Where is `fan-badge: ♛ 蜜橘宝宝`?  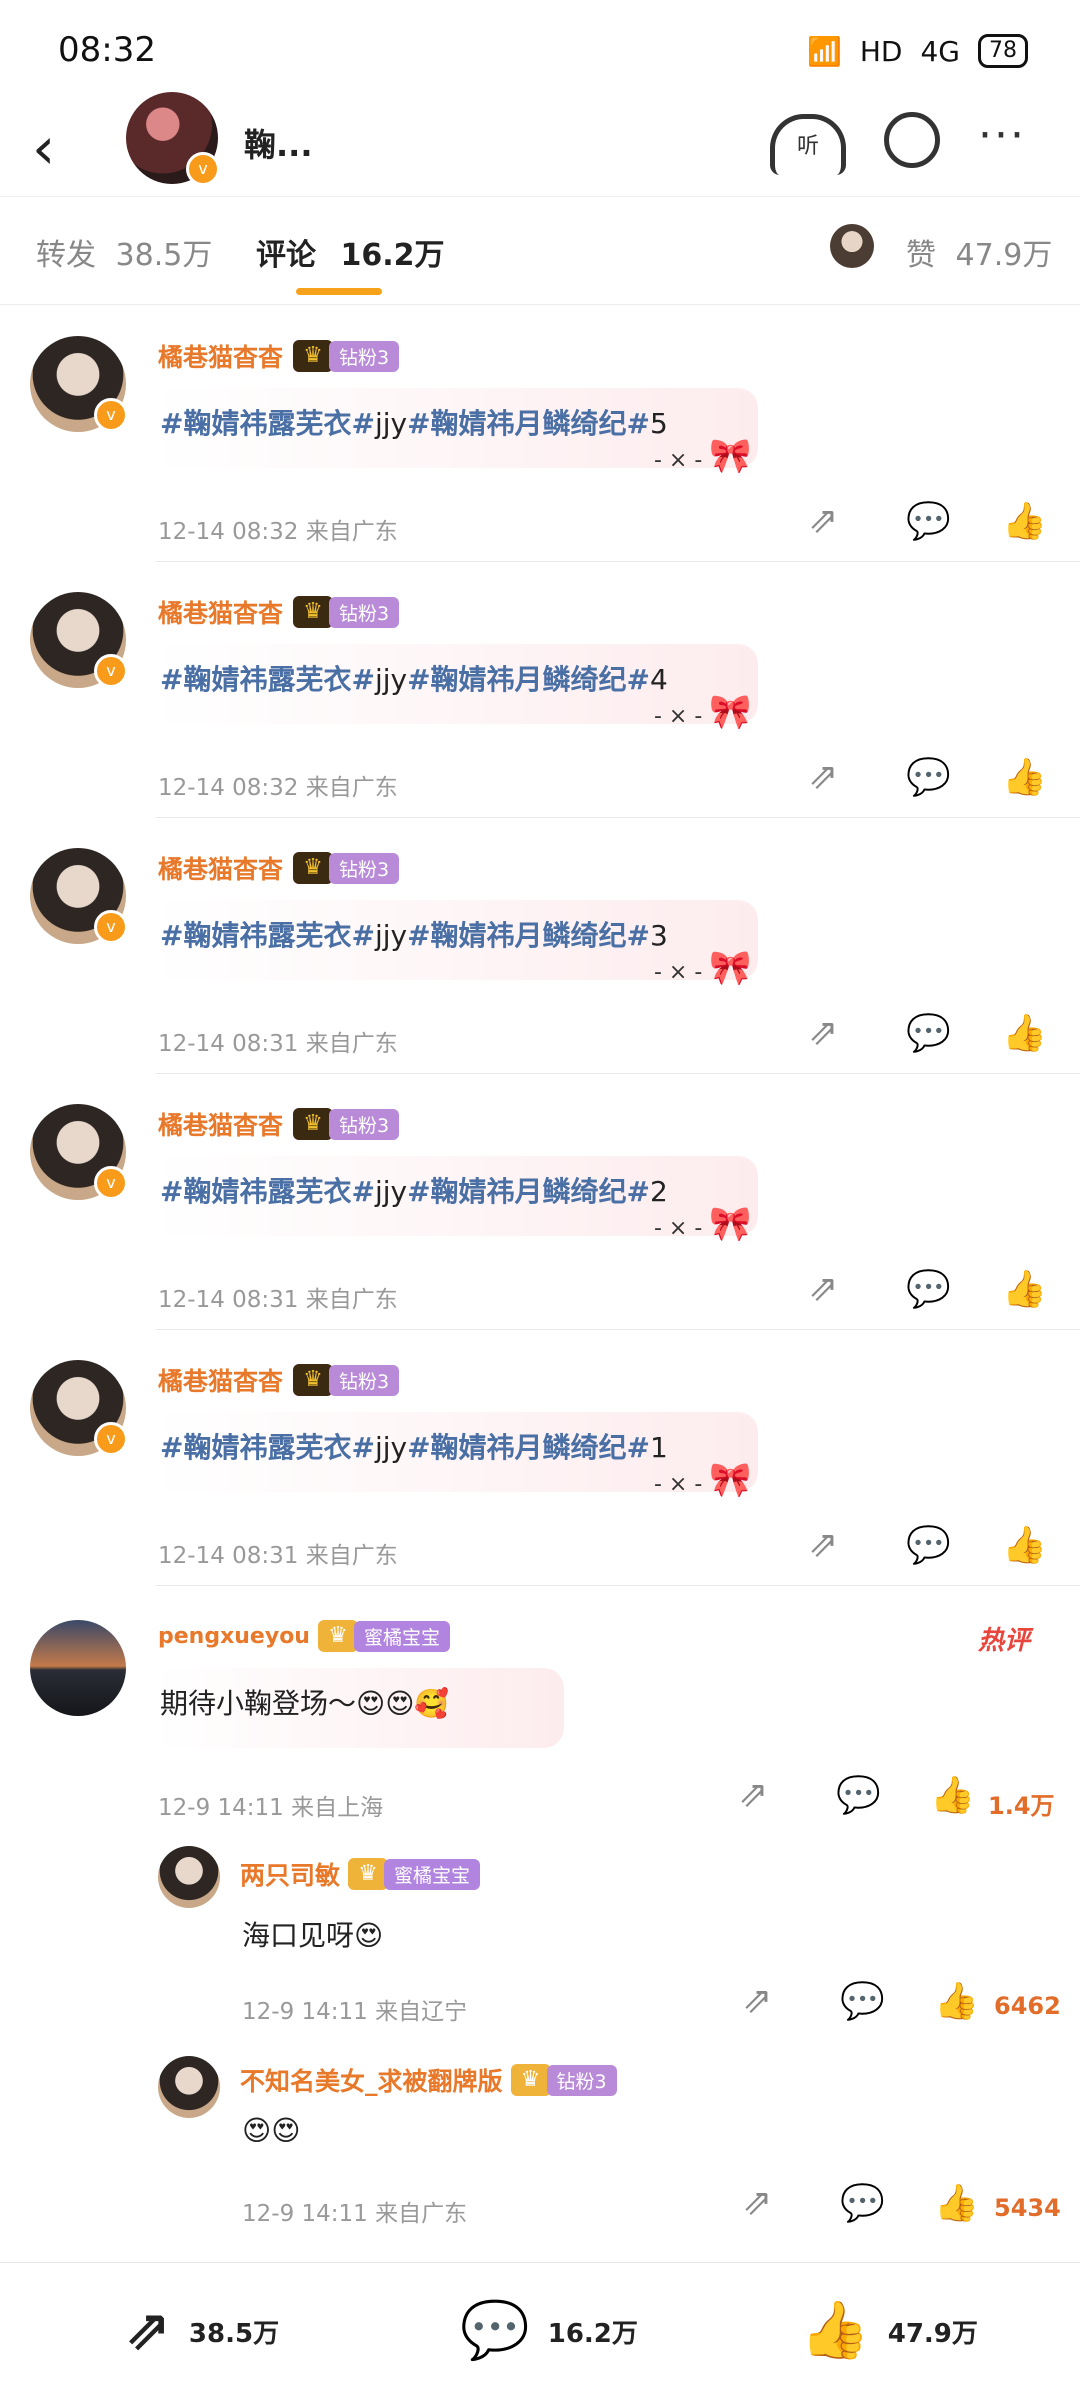 fan-badge: ♛ 蜜橘宝宝 is located at coordinates (383, 1636).